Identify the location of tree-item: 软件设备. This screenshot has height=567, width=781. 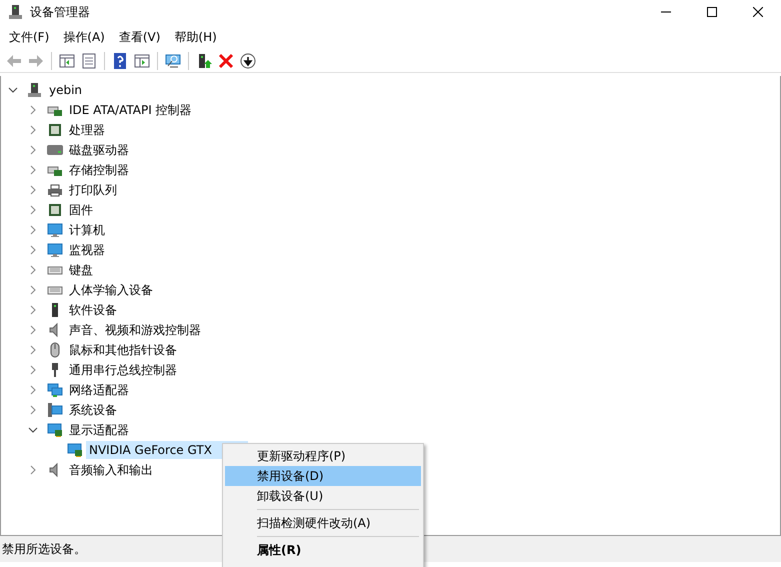
(93, 310).